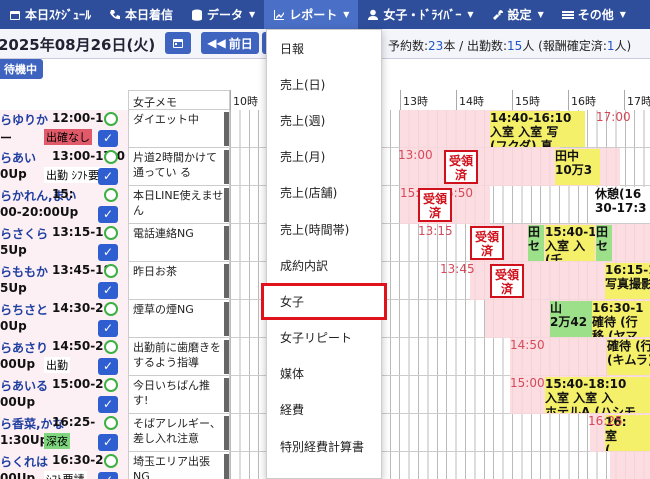 Image resolution: width=650 pixels, height=479 pixels. Describe the element at coordinates (64, 167) in the screenshot. I see `girl-cell: らあい 13:00-17:0 0Up 出勤 ｼﾌﾄ要請 ✓` at that location.